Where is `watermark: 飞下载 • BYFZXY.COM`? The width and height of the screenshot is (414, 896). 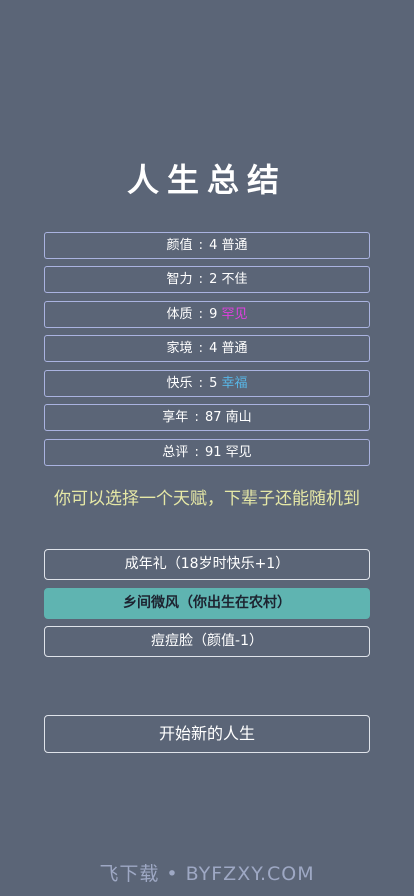 watermark: 飞下载 • BYFZXY.COM is located at coordinates (207, 874).